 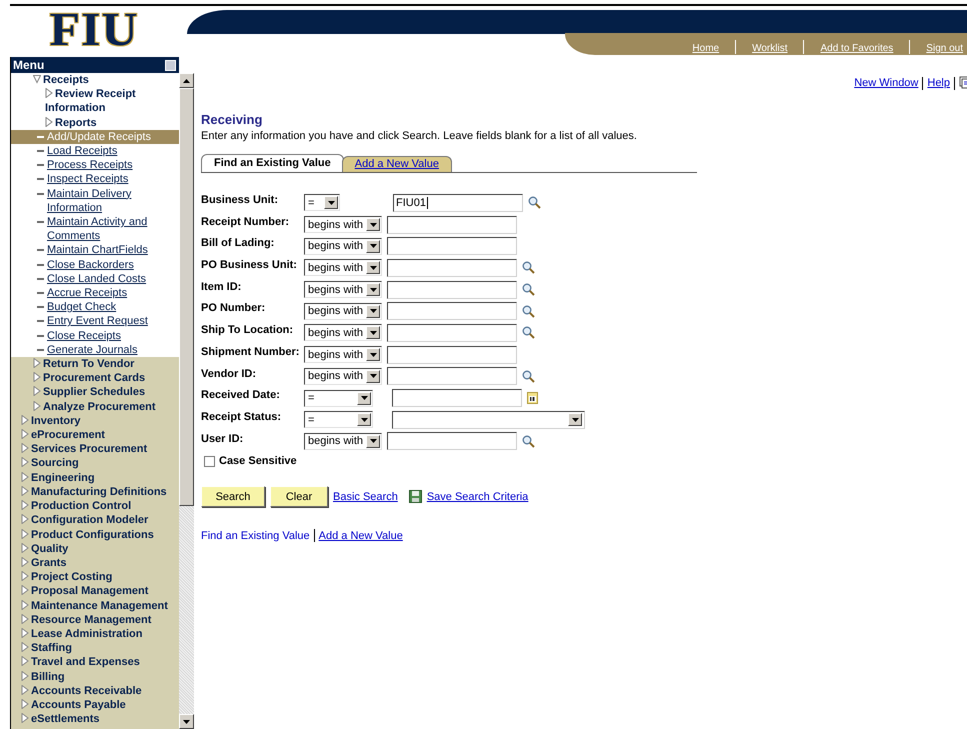 I want to click on scrollbar, so click(x=186, y=401).